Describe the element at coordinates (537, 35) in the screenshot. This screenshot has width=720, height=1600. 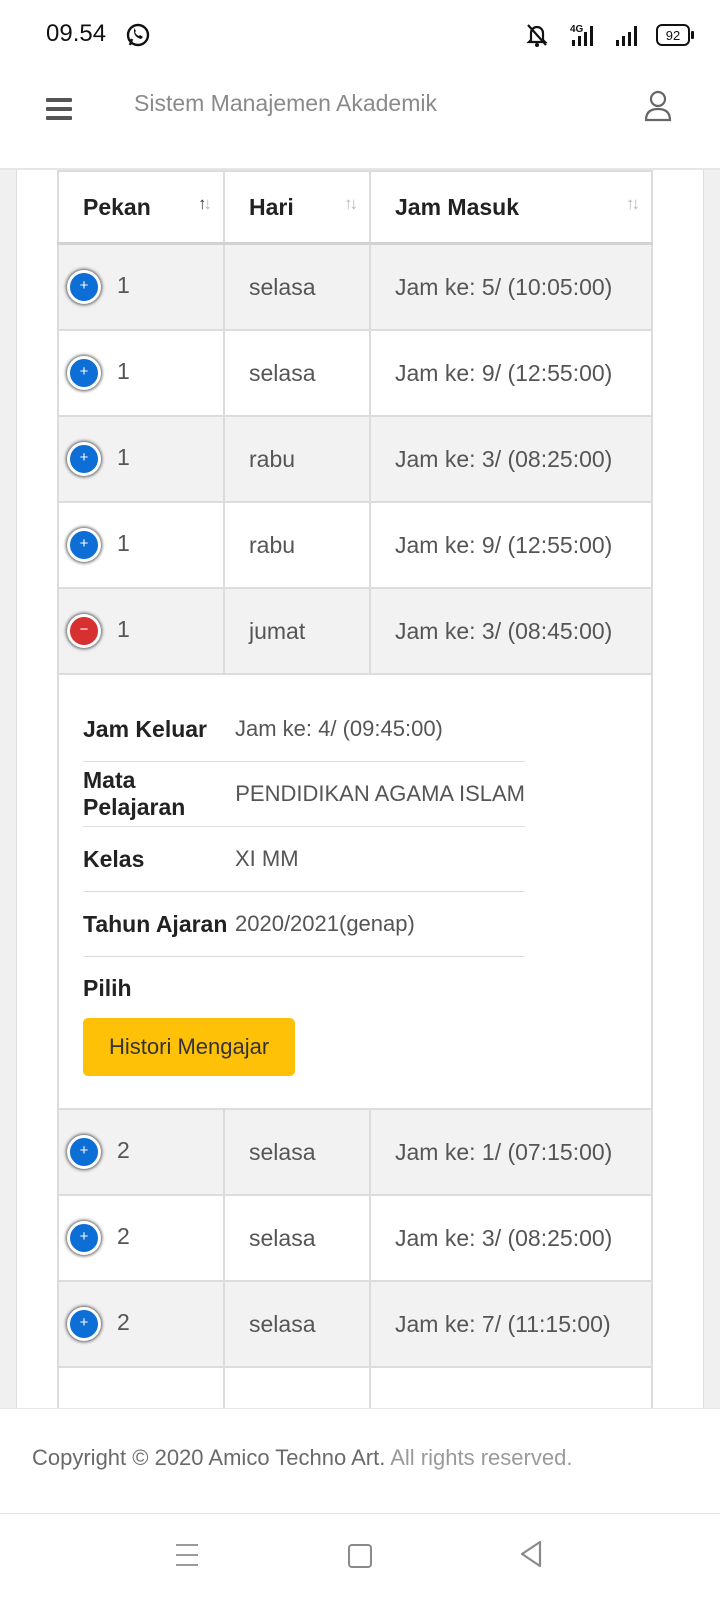
I see `mute-bell-icon` at that location.